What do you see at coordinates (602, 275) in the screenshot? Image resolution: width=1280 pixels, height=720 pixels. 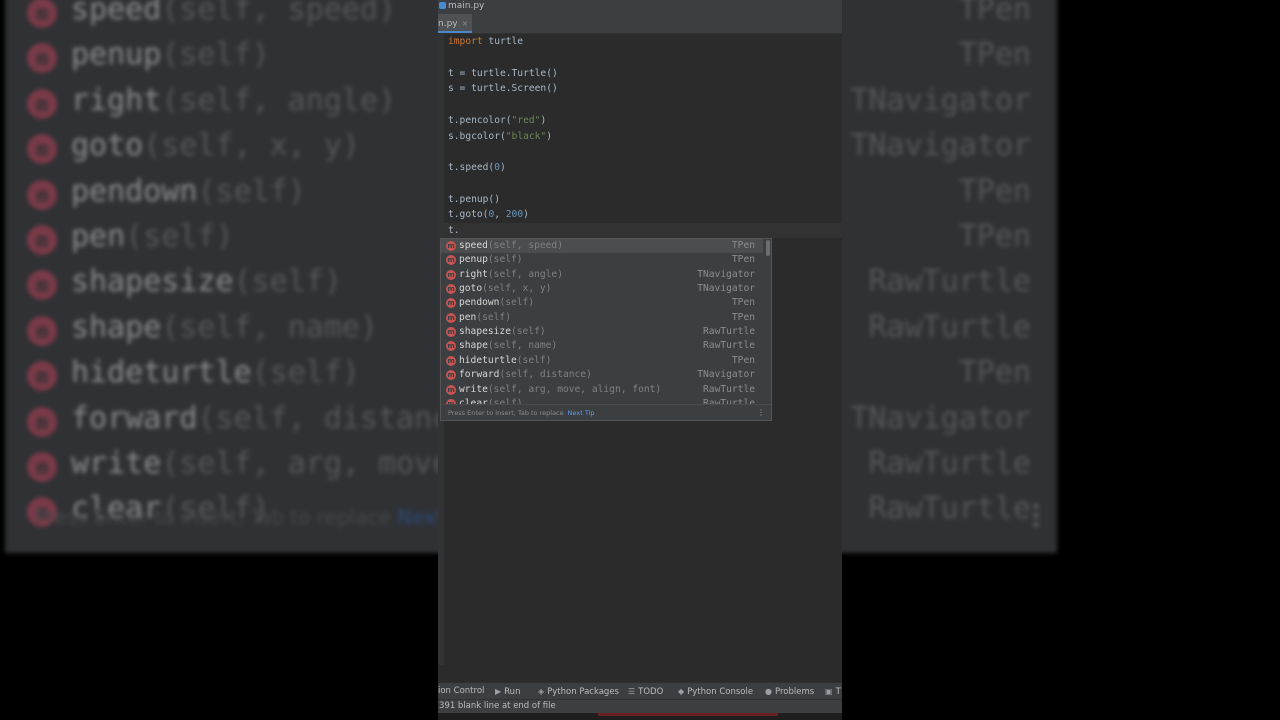 I see `completion-item-right: m right(self, angle) TNavigator` at bounding box center [602, 275].